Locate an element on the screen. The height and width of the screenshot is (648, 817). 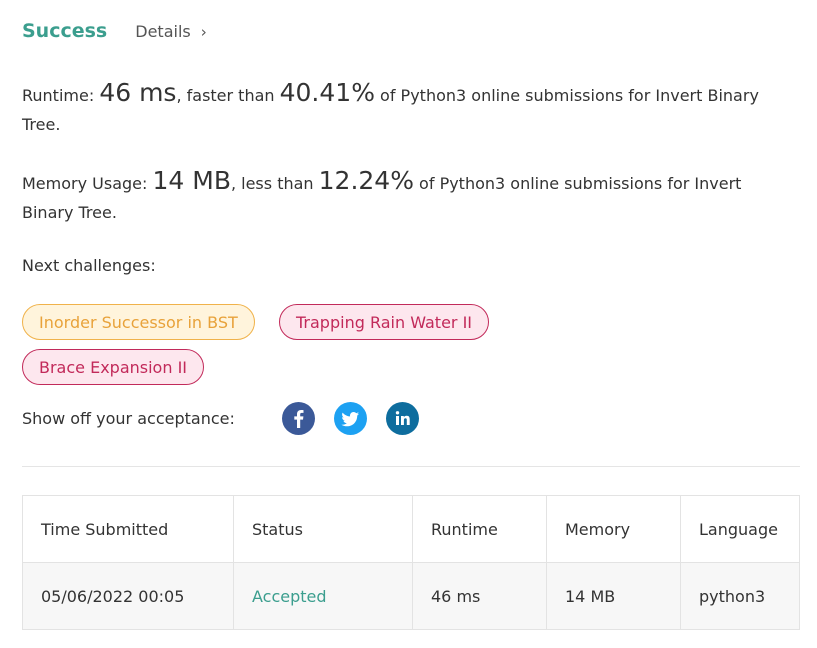
result-header: Success Details › is located at coordinates (114, 31).